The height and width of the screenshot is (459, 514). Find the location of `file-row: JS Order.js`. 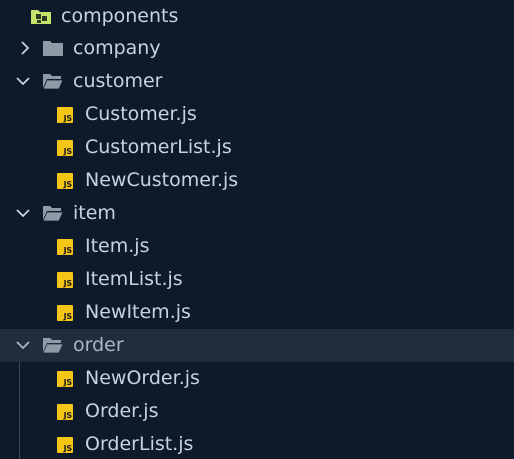

file-row: JS Order.js is located at coordinates (257, 411).